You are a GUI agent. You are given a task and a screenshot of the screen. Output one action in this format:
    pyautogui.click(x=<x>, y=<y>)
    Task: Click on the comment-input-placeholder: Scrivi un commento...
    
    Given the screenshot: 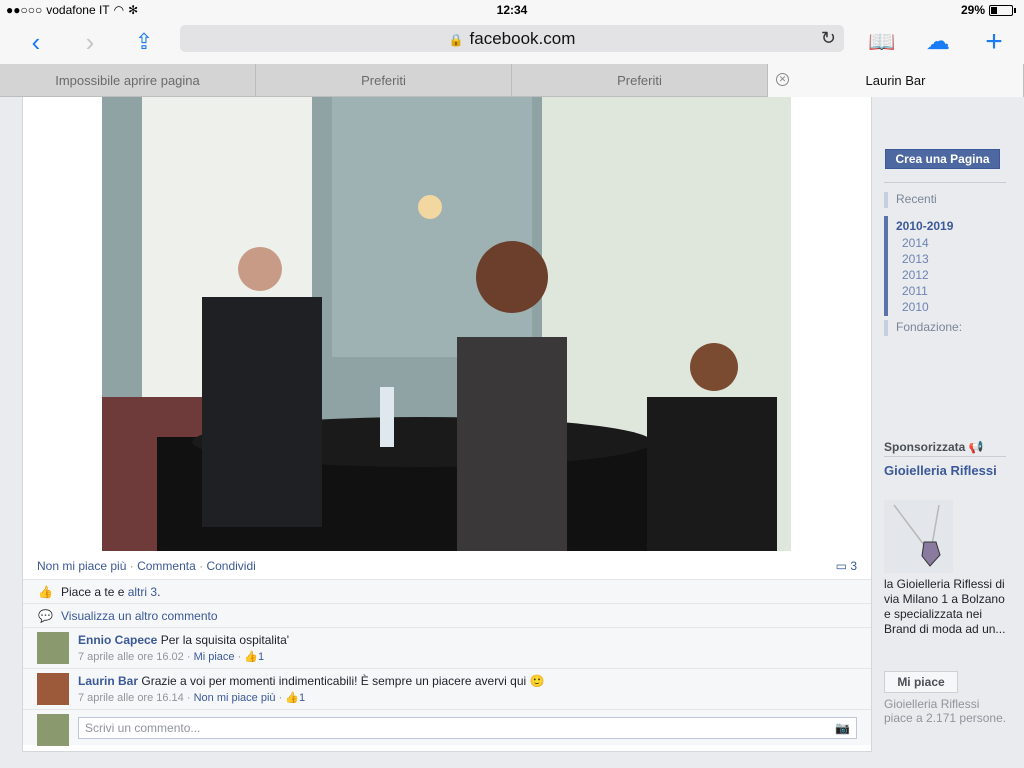 What is the action you would take?
    pyautogui.click(x=143, y=728)
    